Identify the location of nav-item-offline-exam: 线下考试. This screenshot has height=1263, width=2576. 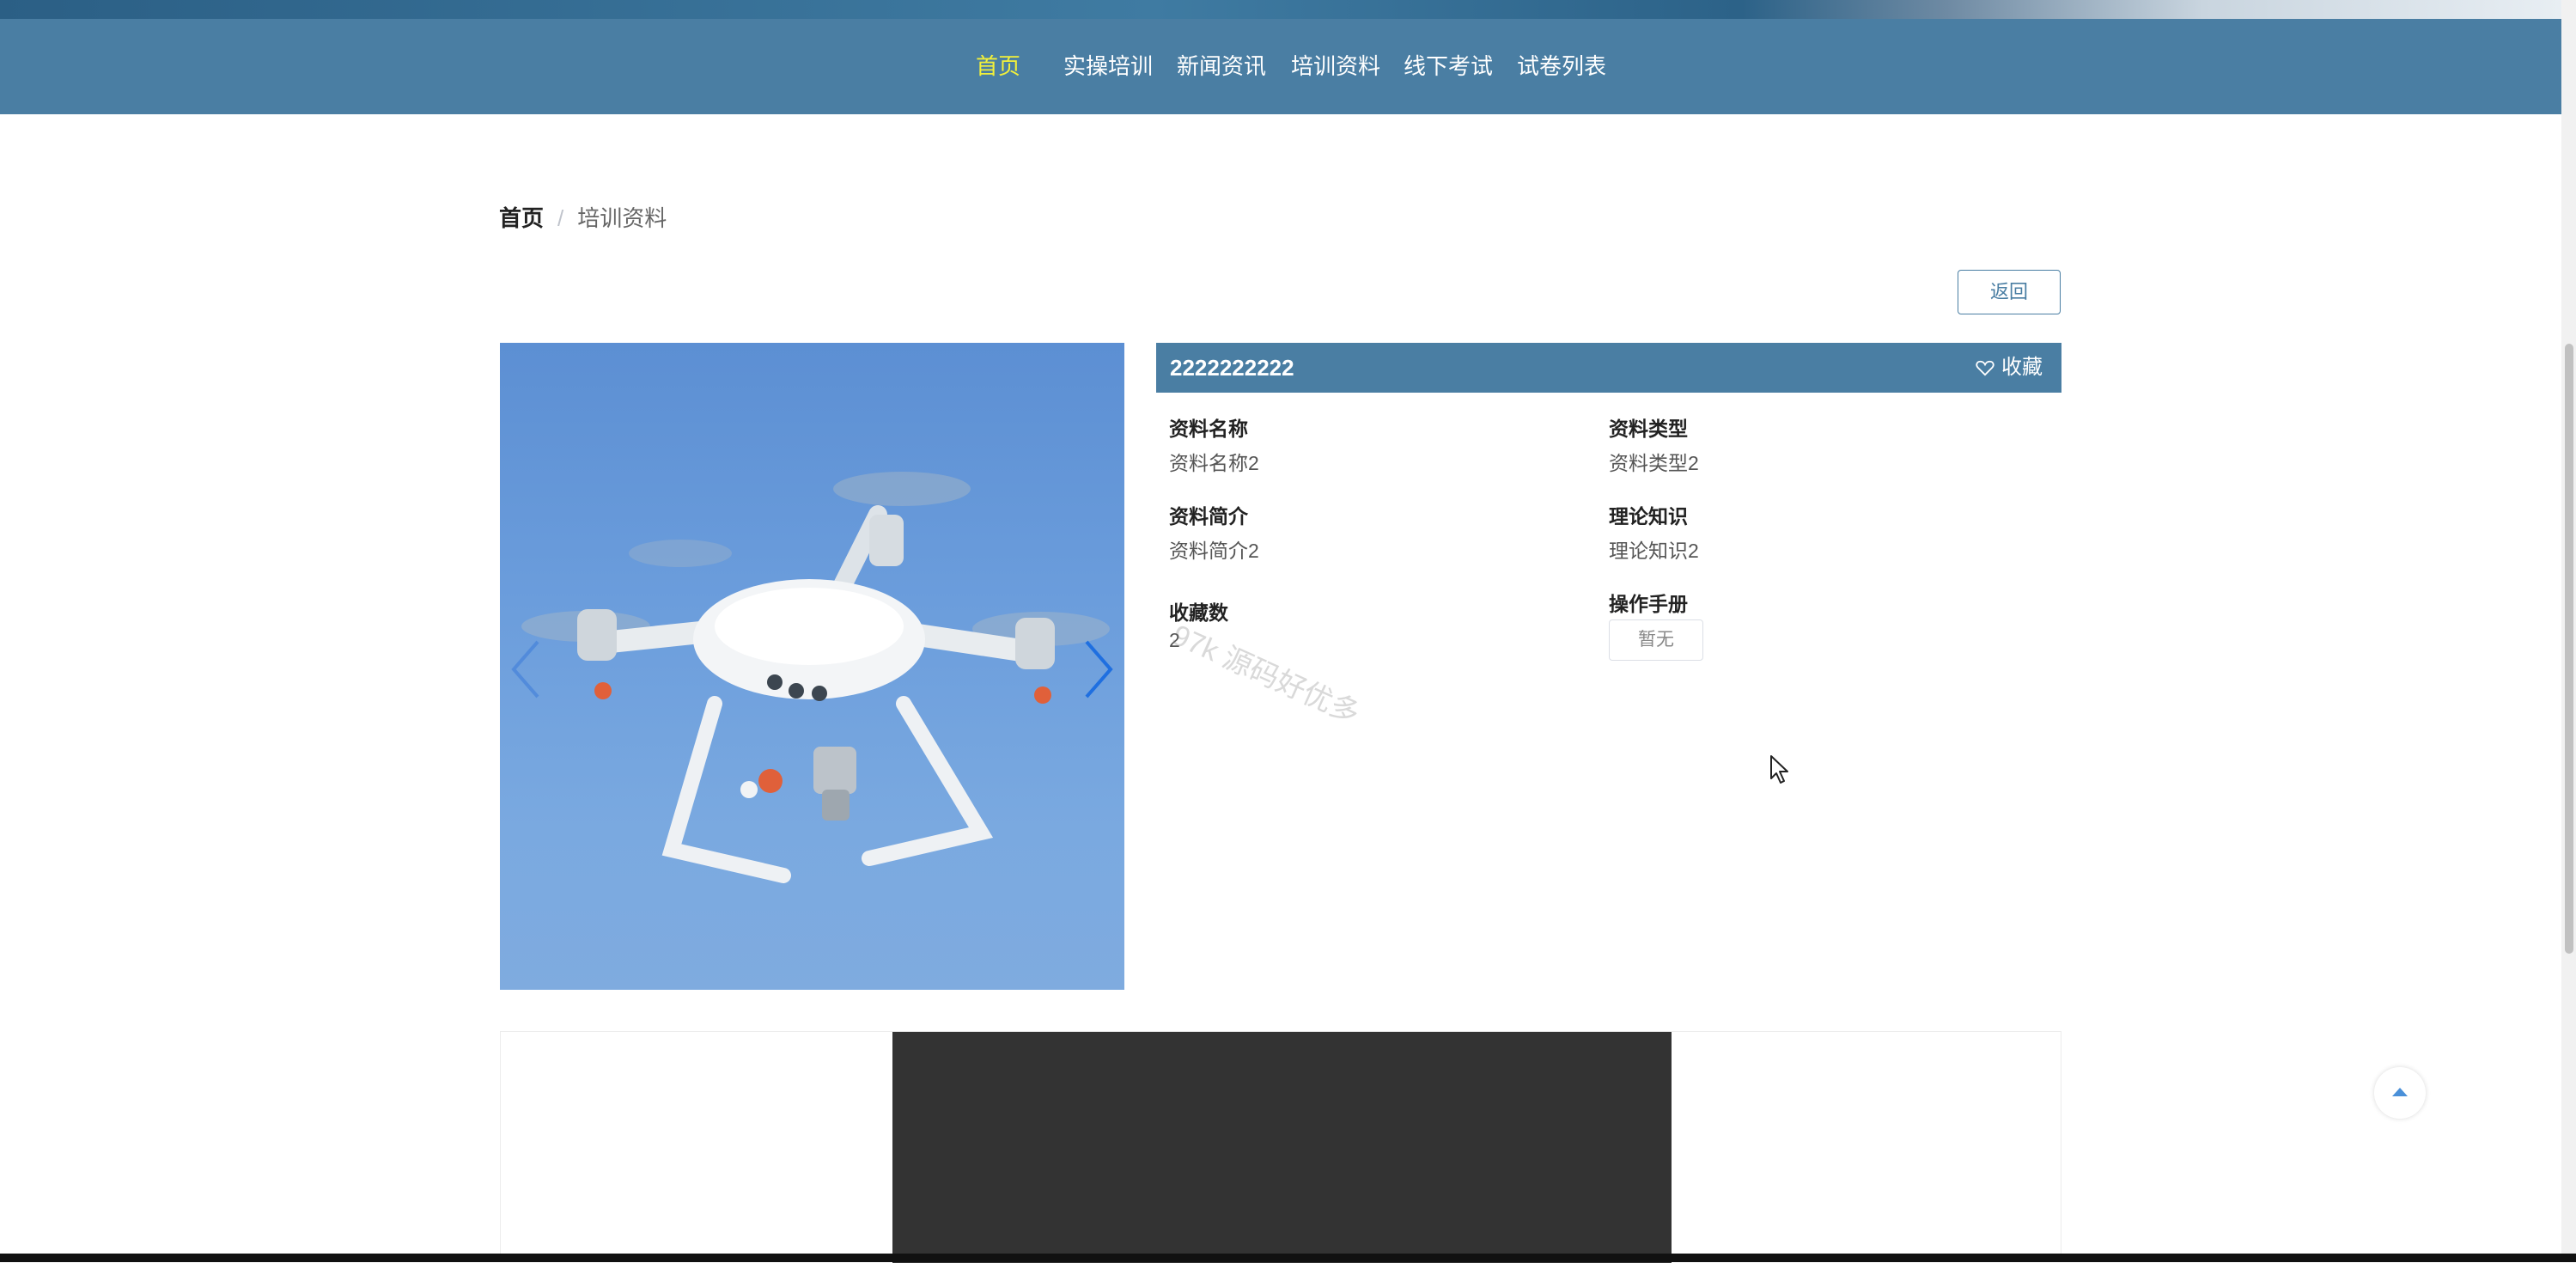
(1448, 66).